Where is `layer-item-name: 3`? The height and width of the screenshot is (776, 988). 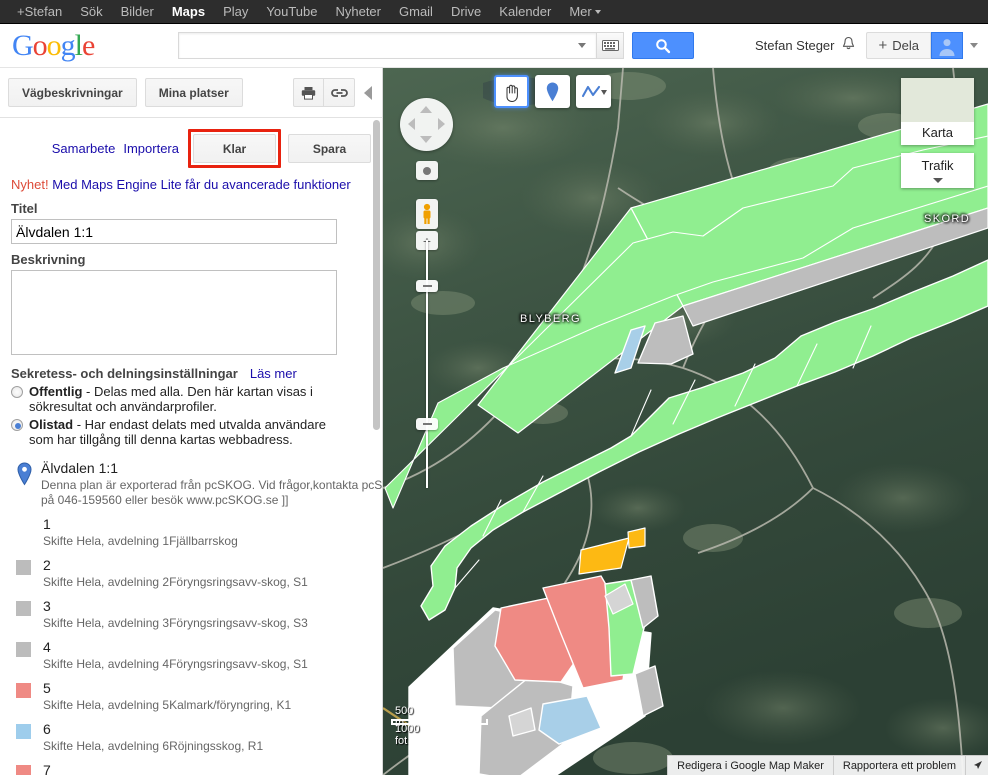 layer-item-name: 3 is located at coordinates (175, 606).